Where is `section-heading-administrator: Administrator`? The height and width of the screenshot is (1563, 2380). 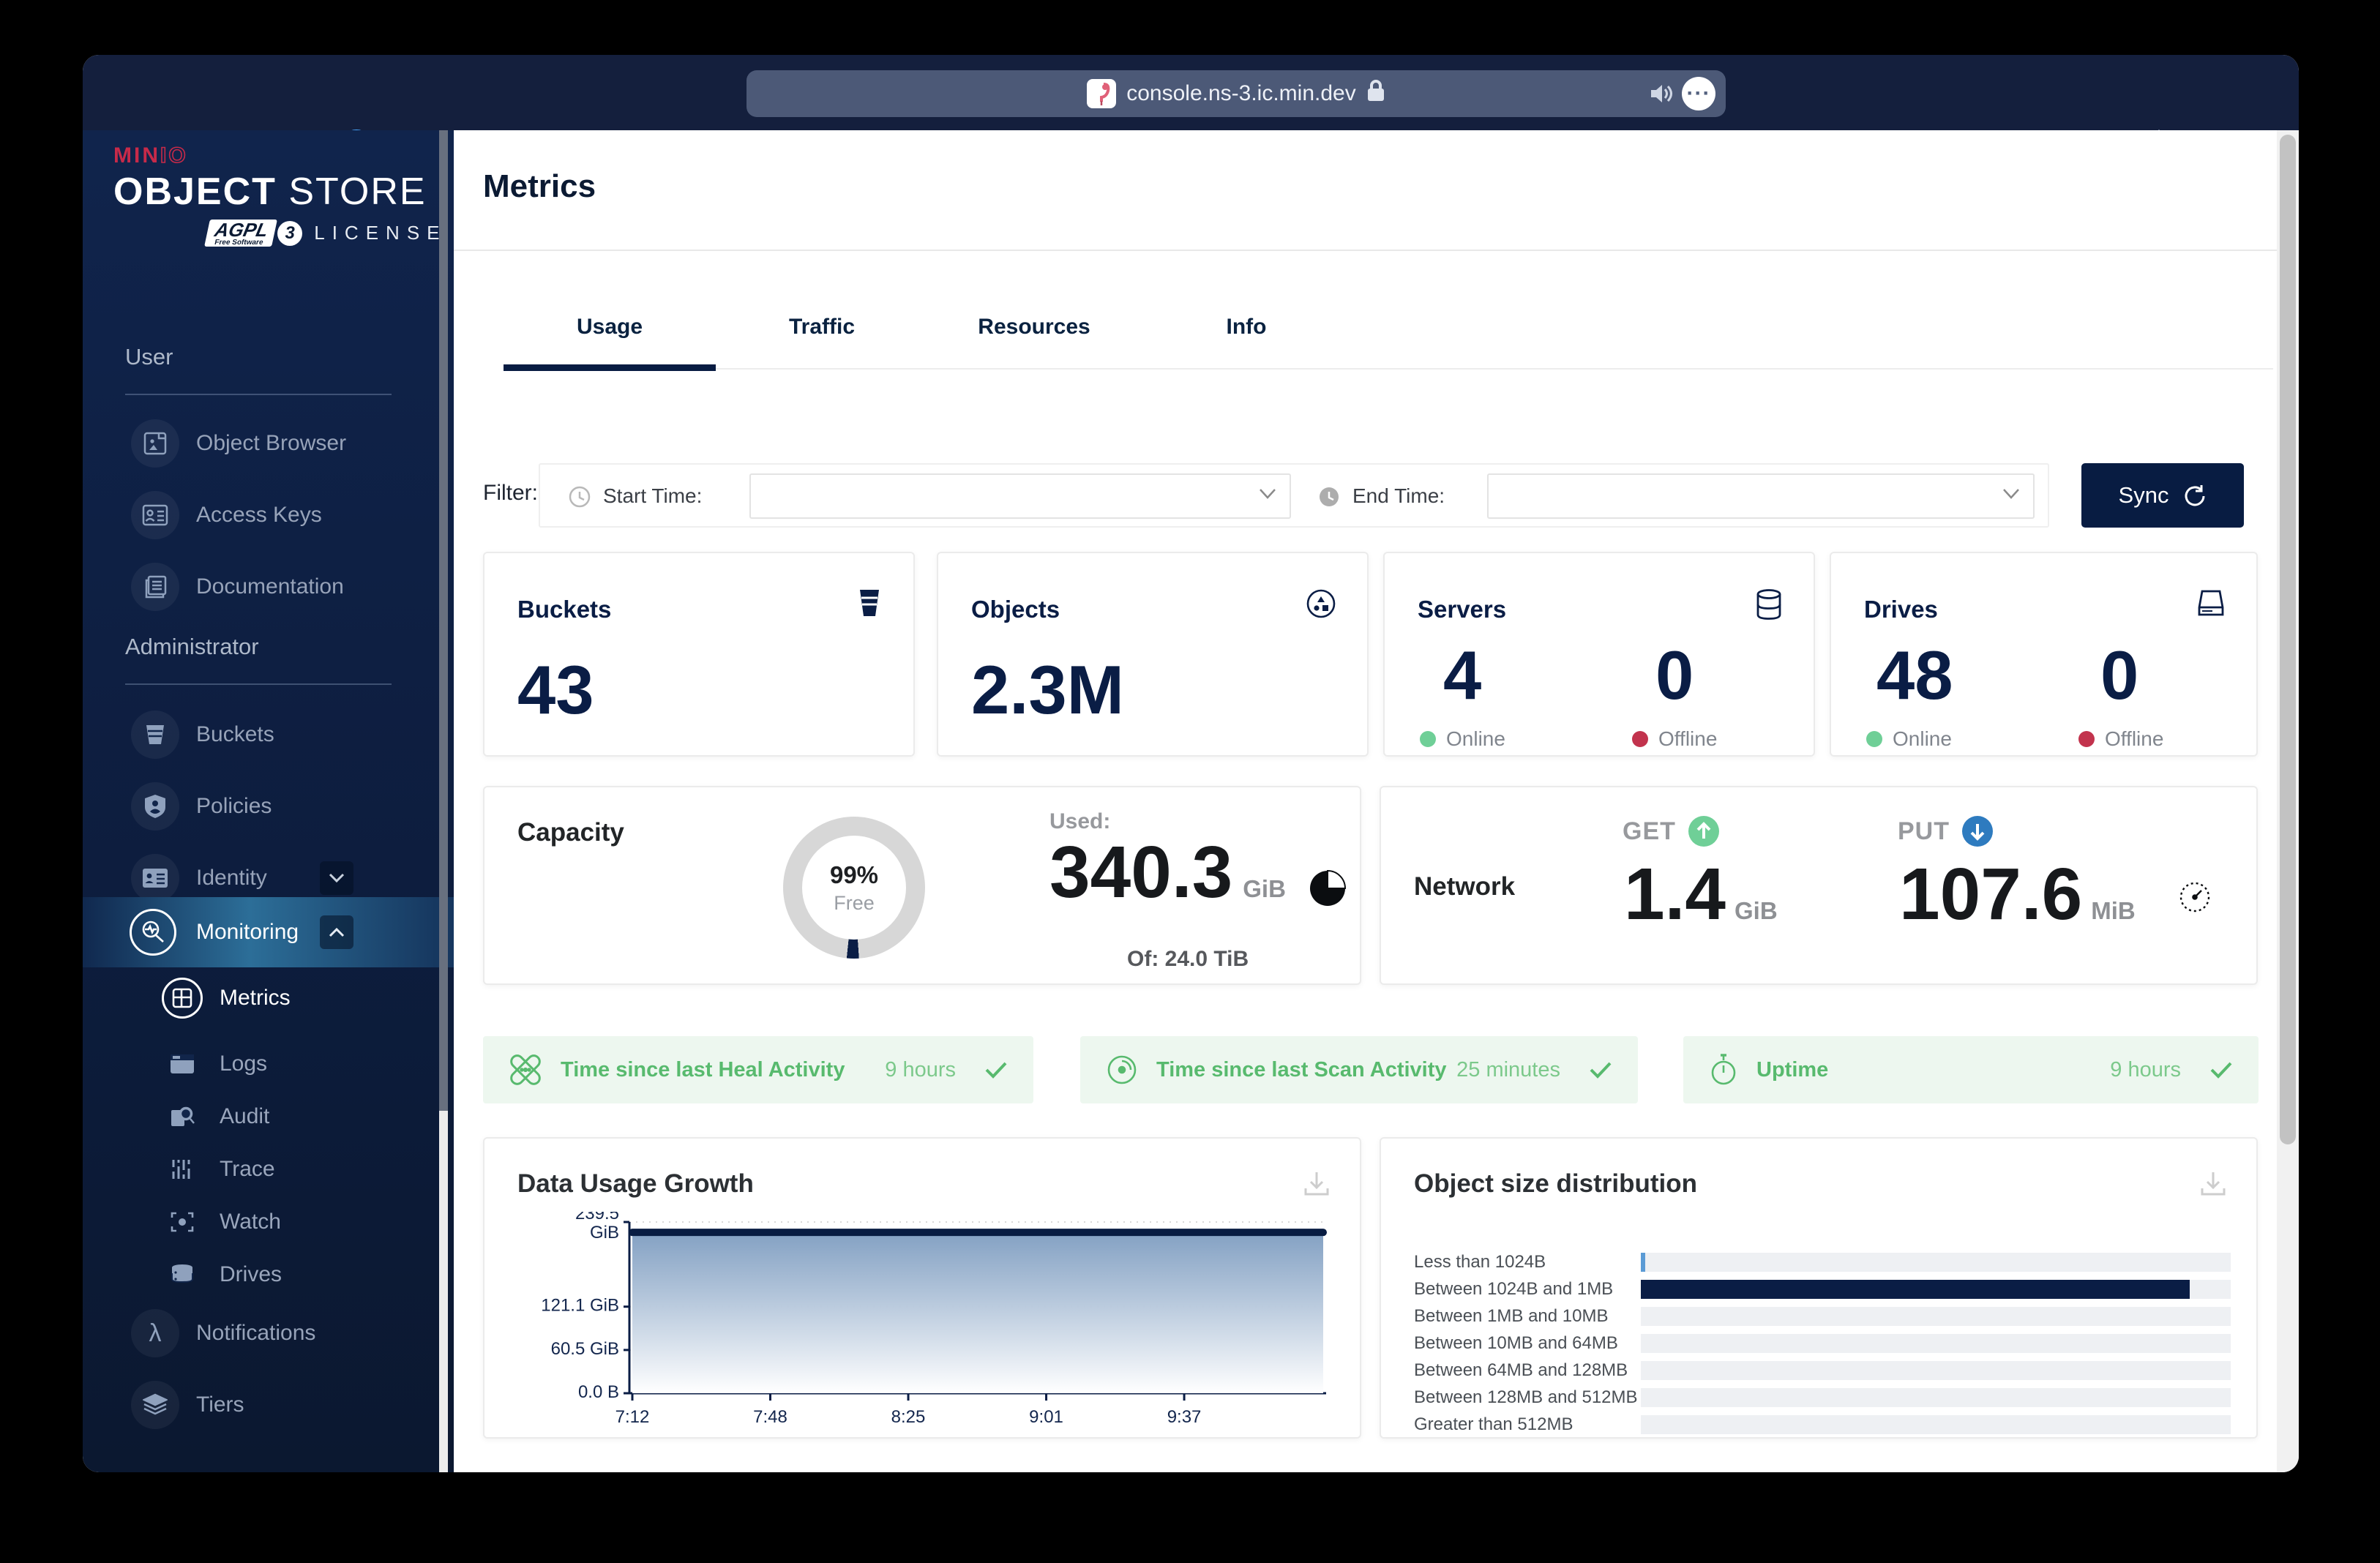
section-heading-administrator: Administrator is located at coordinates (192, 646).